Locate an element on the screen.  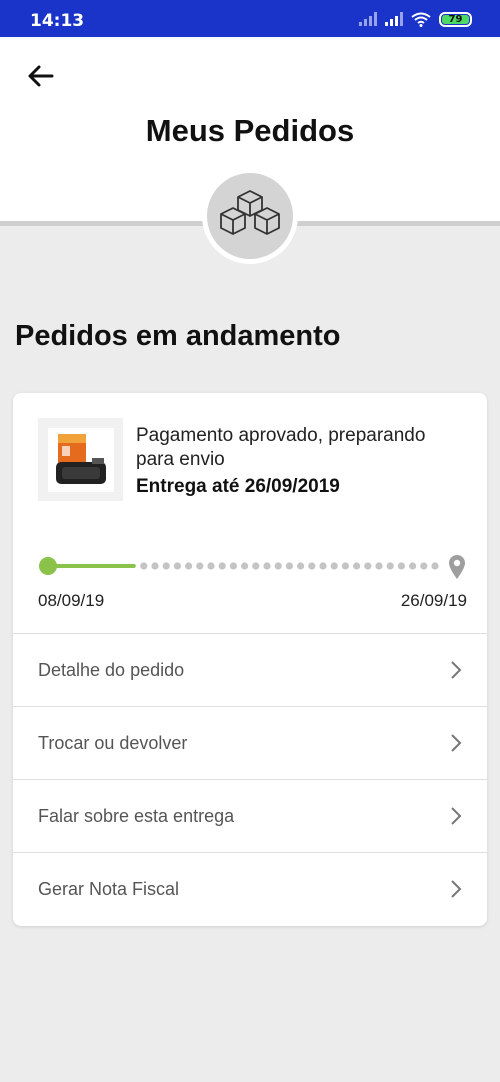
location-pin-icon is located at coordinates (457, 567).